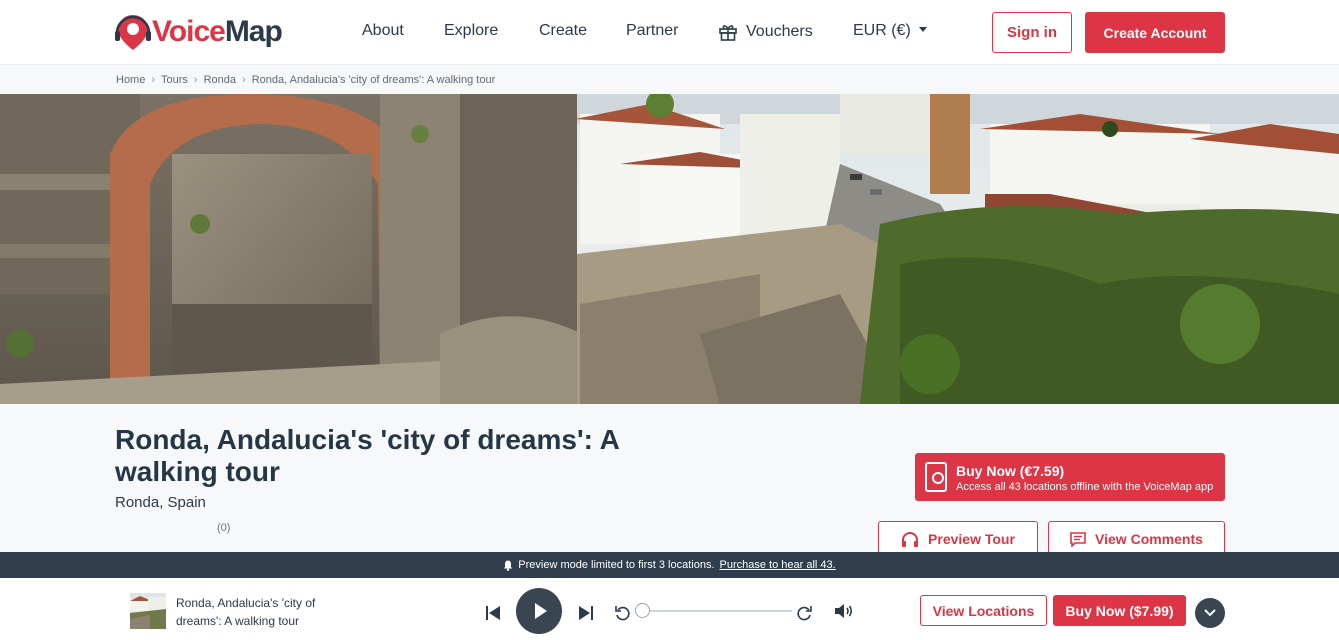  Describe the element at coordinates (717, 611) in the screenshot. I see `progress-track` at that location.